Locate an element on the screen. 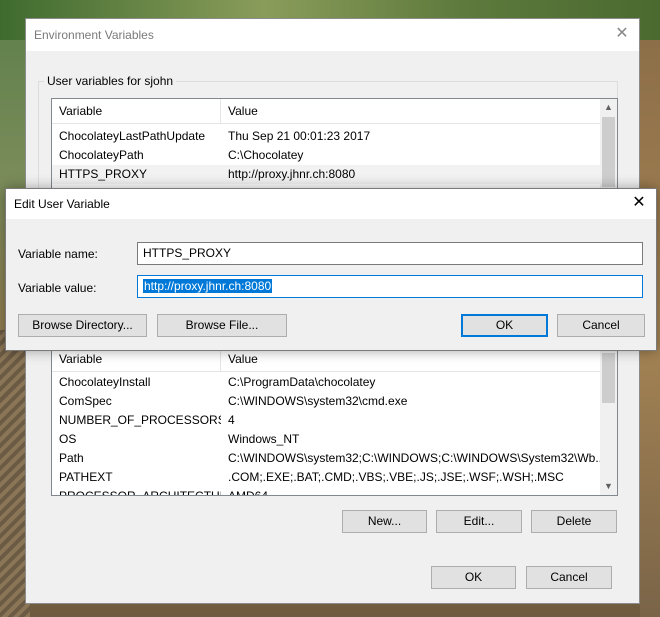 This screenshot has height=617, width=660. variable-value: AMD64 is located at coordinates (248, 492).